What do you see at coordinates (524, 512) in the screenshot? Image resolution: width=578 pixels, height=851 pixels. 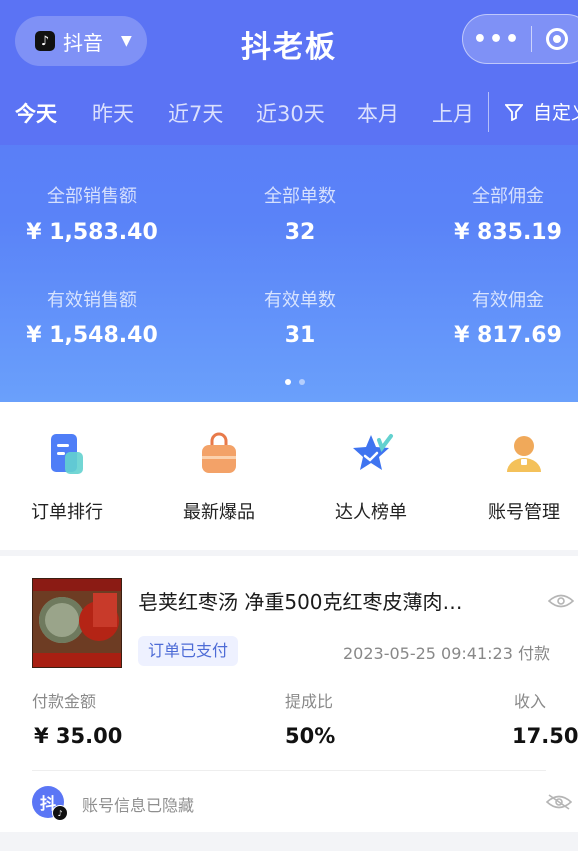 I see `menu-label: 账号管理` at bounding box center [524, 512].